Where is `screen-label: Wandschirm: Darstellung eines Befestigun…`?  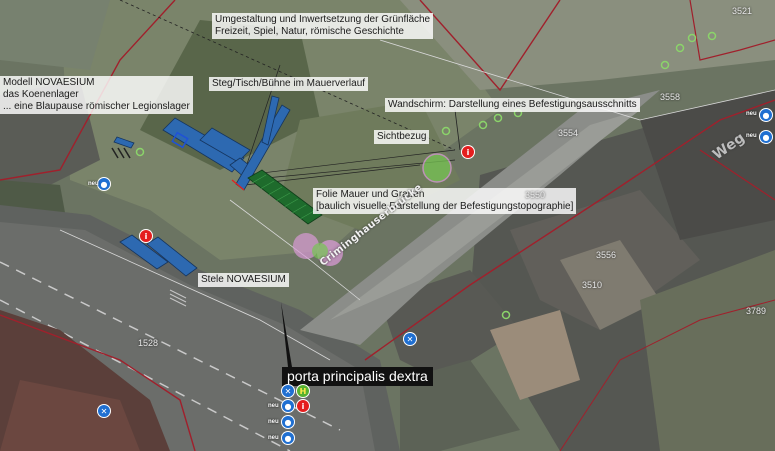
screen-label: Wandschirm: Darstellung eines Befestigun… is located at coordinates (512, 105).